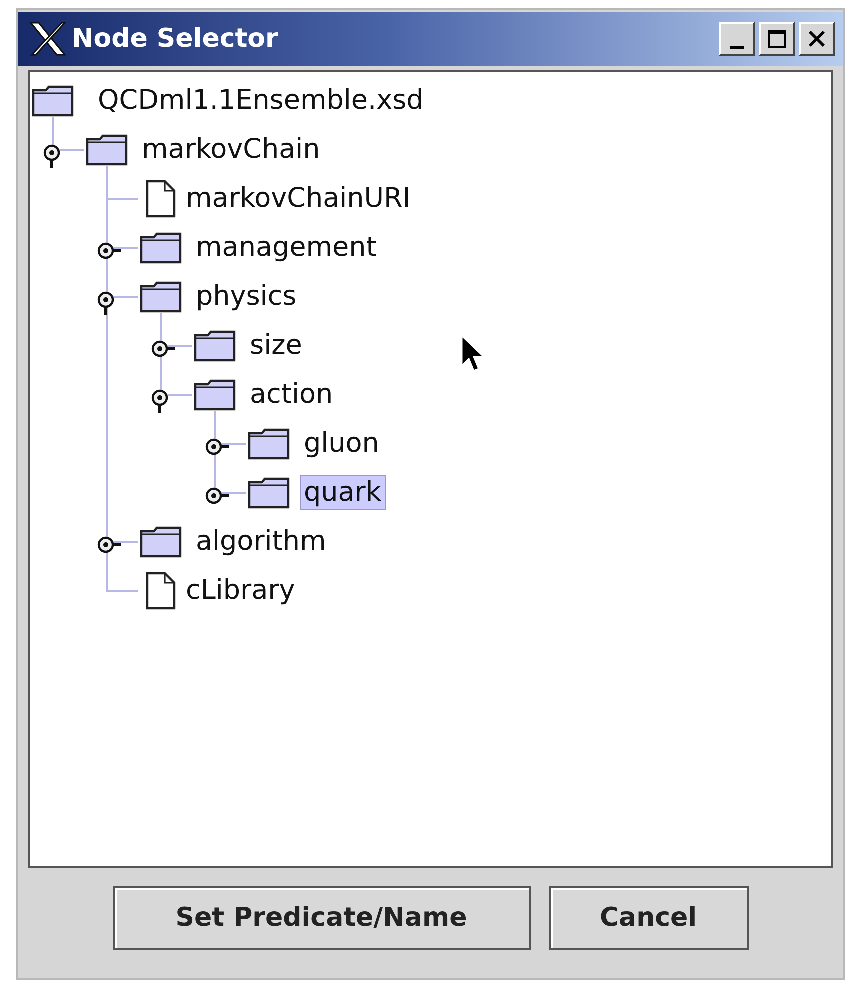 This screenshot has height=983, width=847. I want to click on close-icon, so click(817, 39).